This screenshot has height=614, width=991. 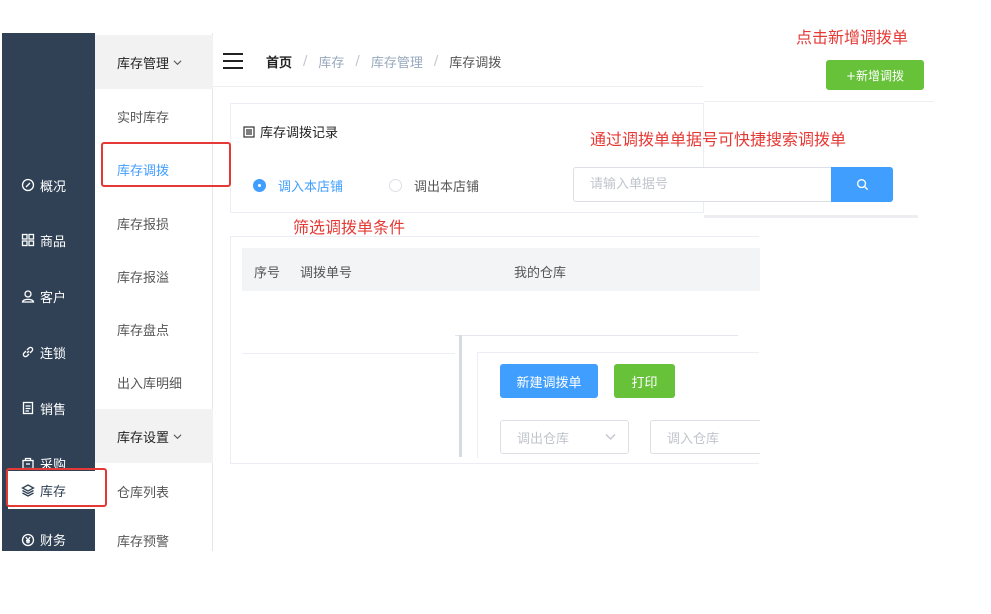 I want to click on sidebar-item-chain: 连锁, so click(x=48, y=352).